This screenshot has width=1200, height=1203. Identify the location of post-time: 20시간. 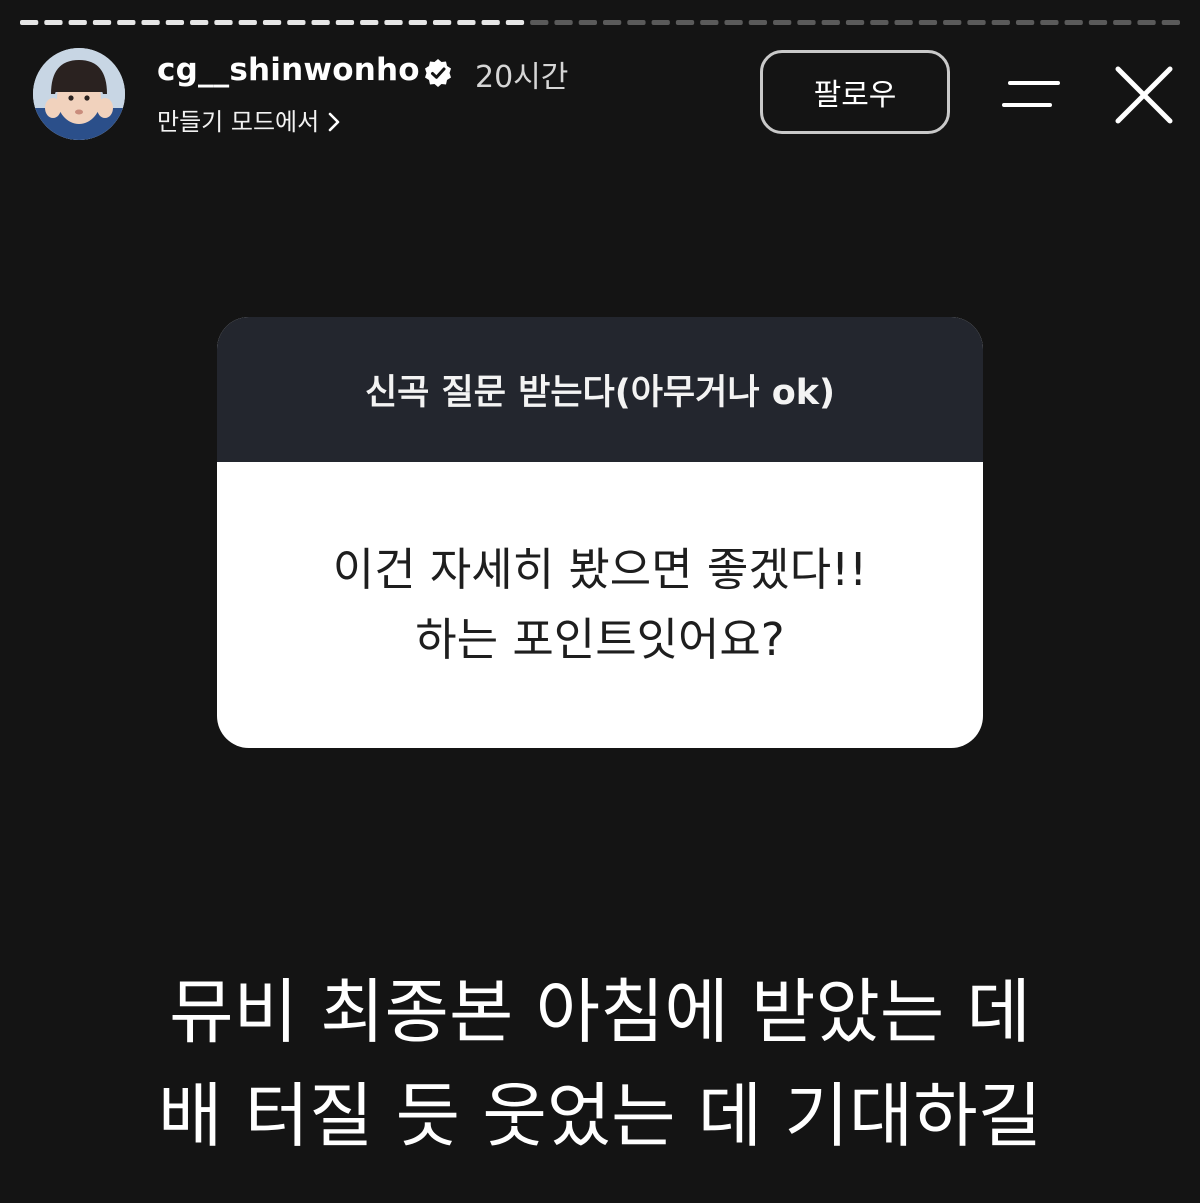
(522, 77).